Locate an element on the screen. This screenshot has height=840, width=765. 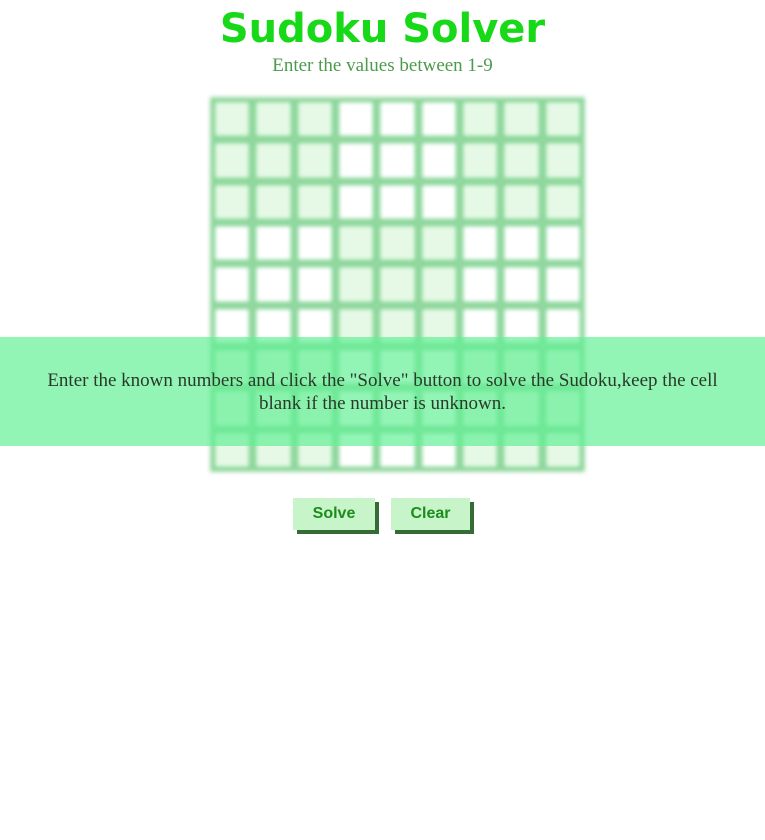
sudoku-cell-r5c9 is located at coordinates (562, 284).